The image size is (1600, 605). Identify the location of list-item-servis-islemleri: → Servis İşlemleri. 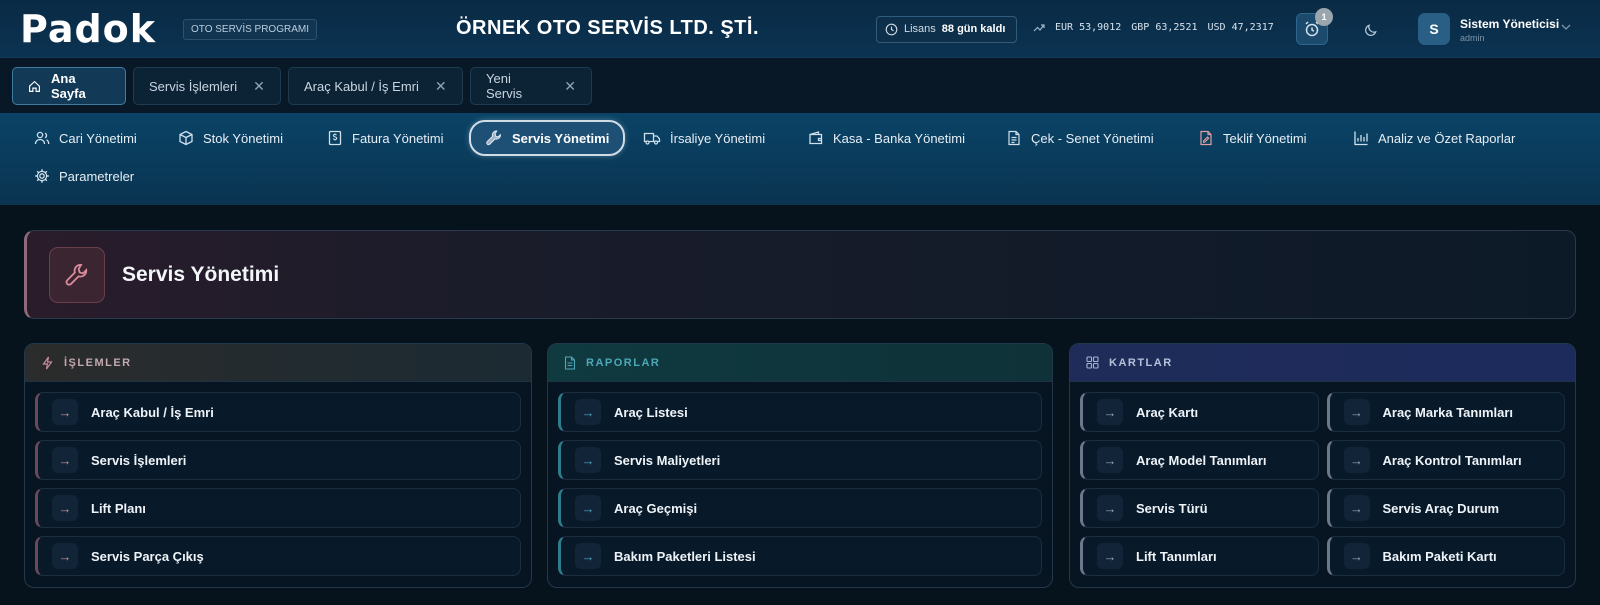
(278, 460).